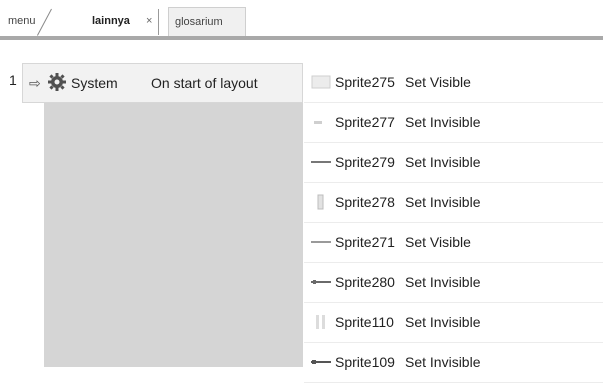  Describe the element at coordinates (364, 322) in the screenshot. I see `action-object: Sprite110` at that location.